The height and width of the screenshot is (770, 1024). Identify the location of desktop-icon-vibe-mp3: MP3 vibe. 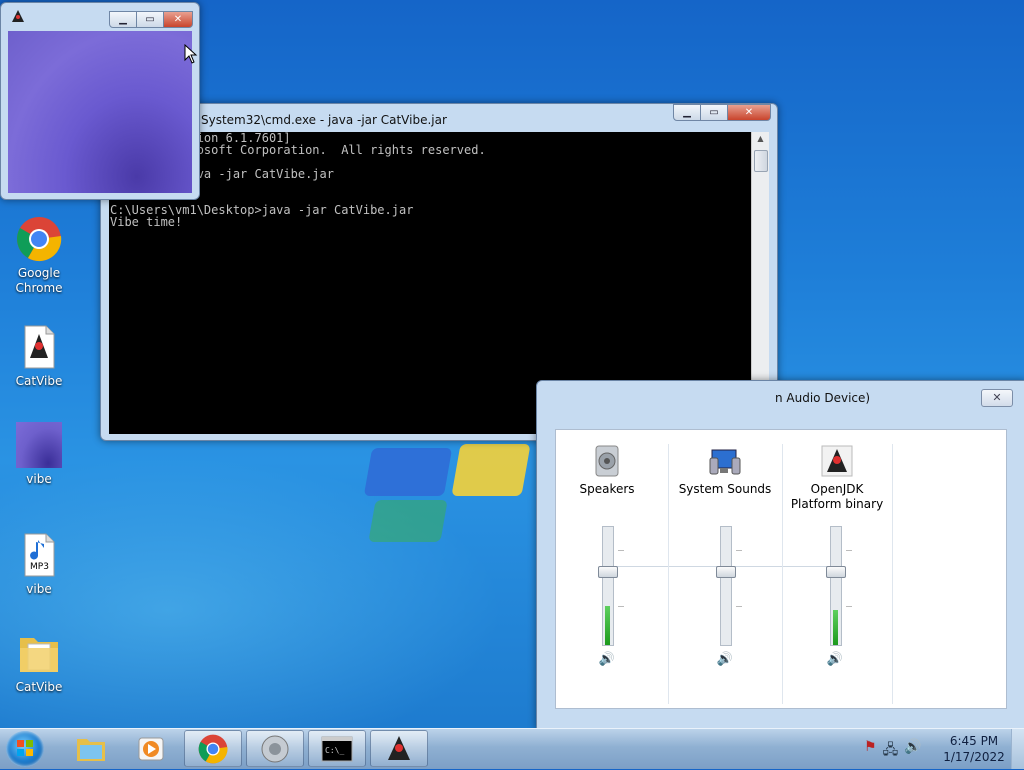
(39, 564).